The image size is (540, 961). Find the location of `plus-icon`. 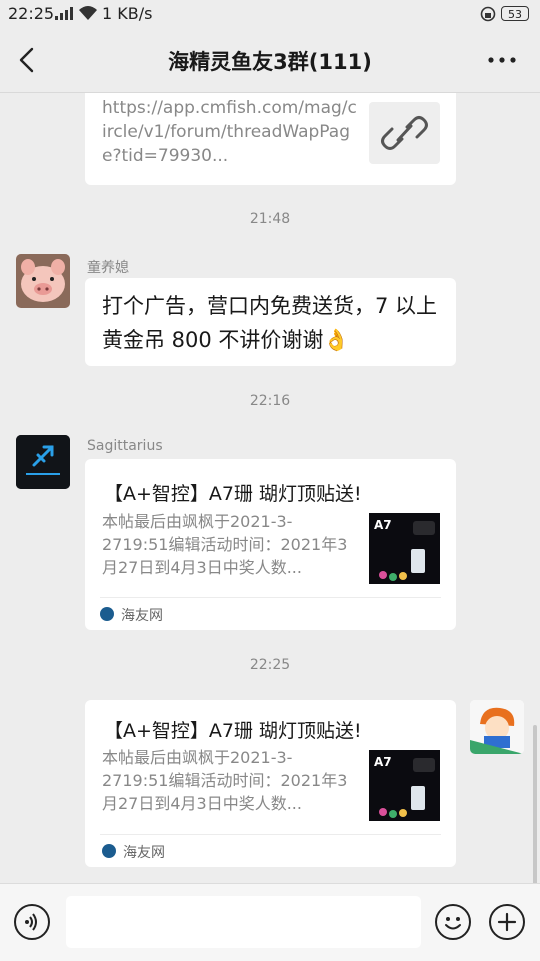

plus-icon is located at coordinates (507, 922).